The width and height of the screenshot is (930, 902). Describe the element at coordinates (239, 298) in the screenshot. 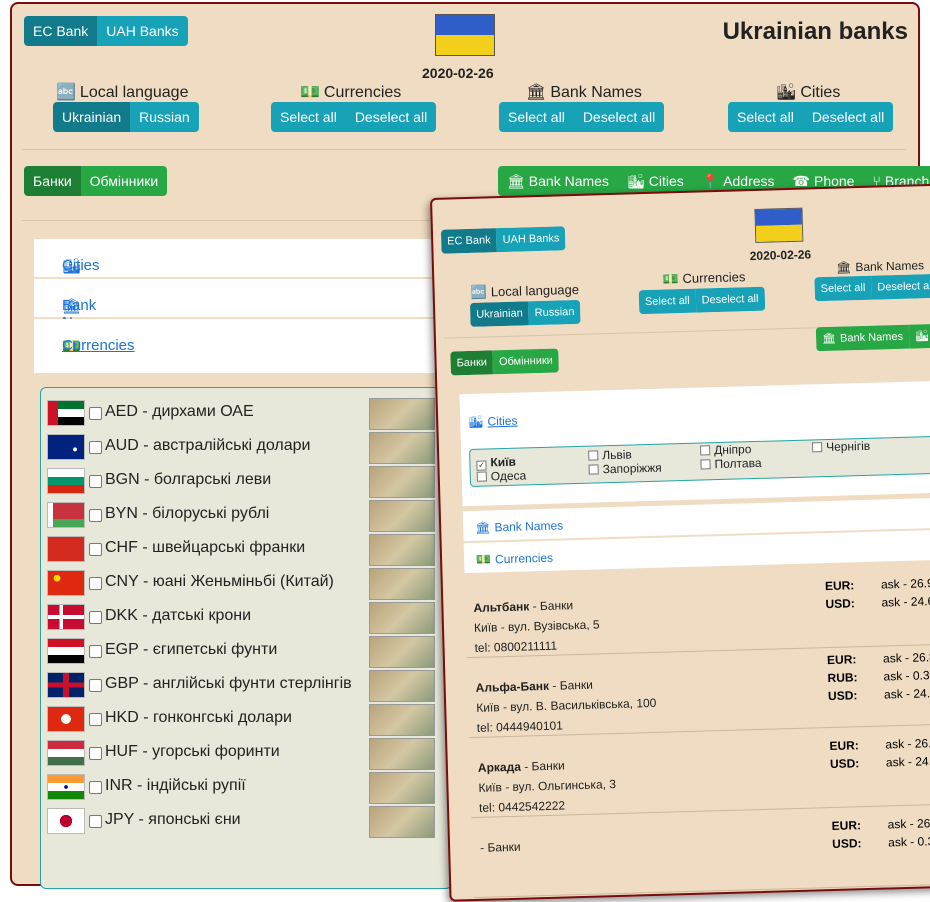

I see `bank-names-panel-header: 🏛Bank Names` at that location.